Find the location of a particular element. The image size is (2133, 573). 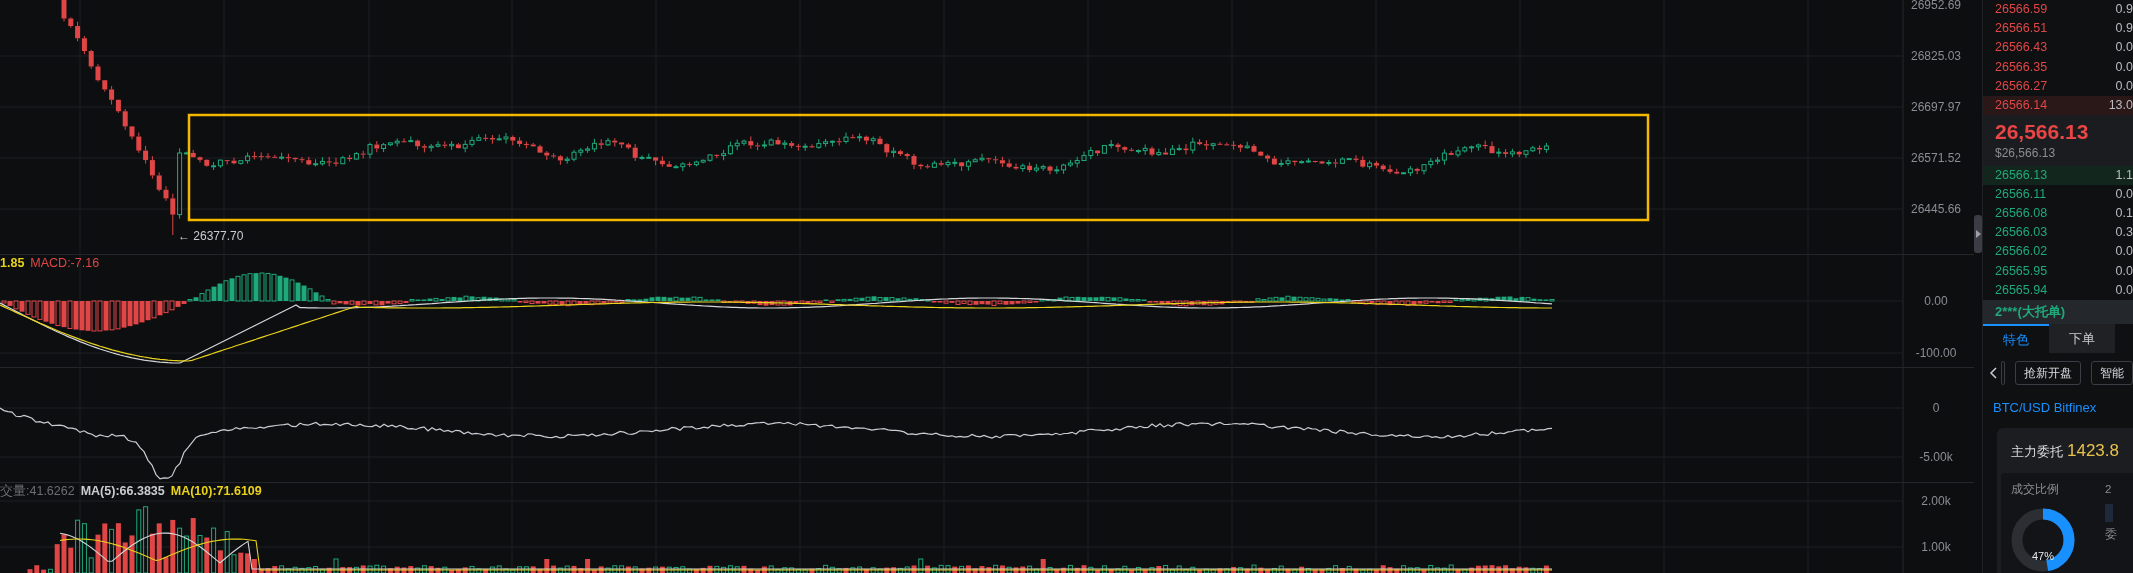

order-price: 26566.51 is located at coordinates (2021, 29).